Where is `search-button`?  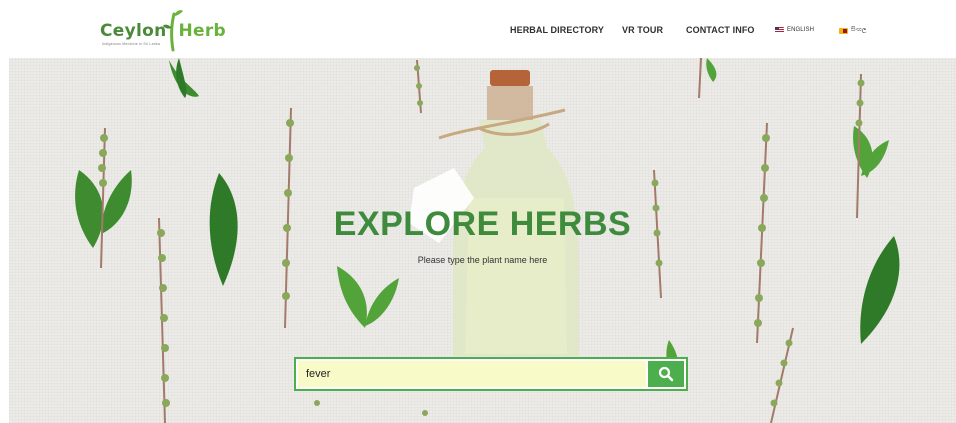 search-button is located at coordinates (666, 374).